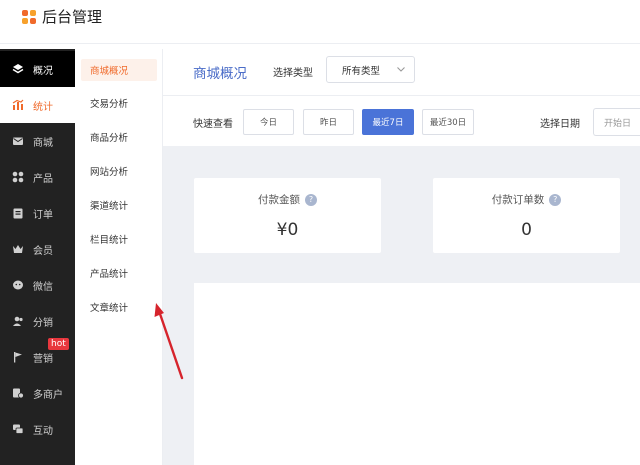 Image resolution: width=640 pixels, height=465 pixels. What do you see at coordinates (293, 73) in the screenshot?
I see `type-filter-label: 选择类型` at bounding box center [293, 73].